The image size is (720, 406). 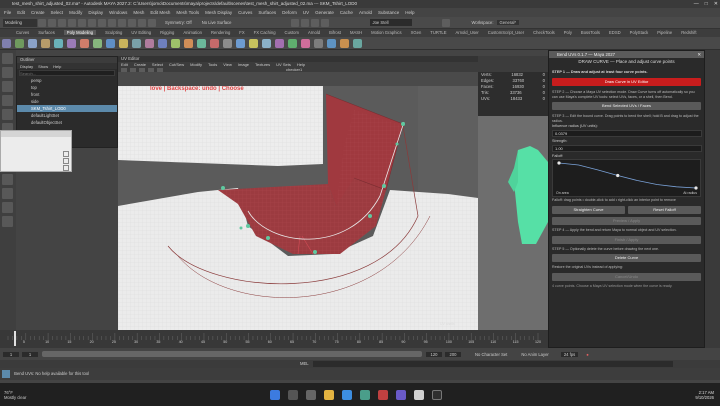 I want to click on strength-input, so click(x=627, y=149).